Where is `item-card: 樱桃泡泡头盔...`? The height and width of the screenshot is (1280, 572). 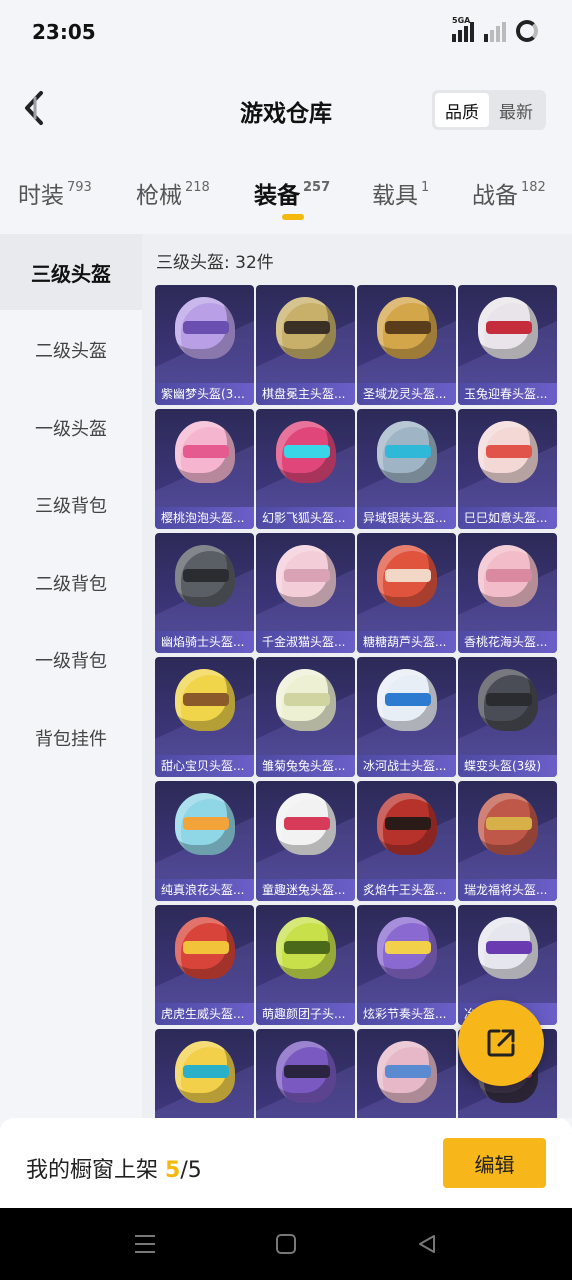
item-card: 樱桃泡泡头盔... is located at coordinates (204, 469).